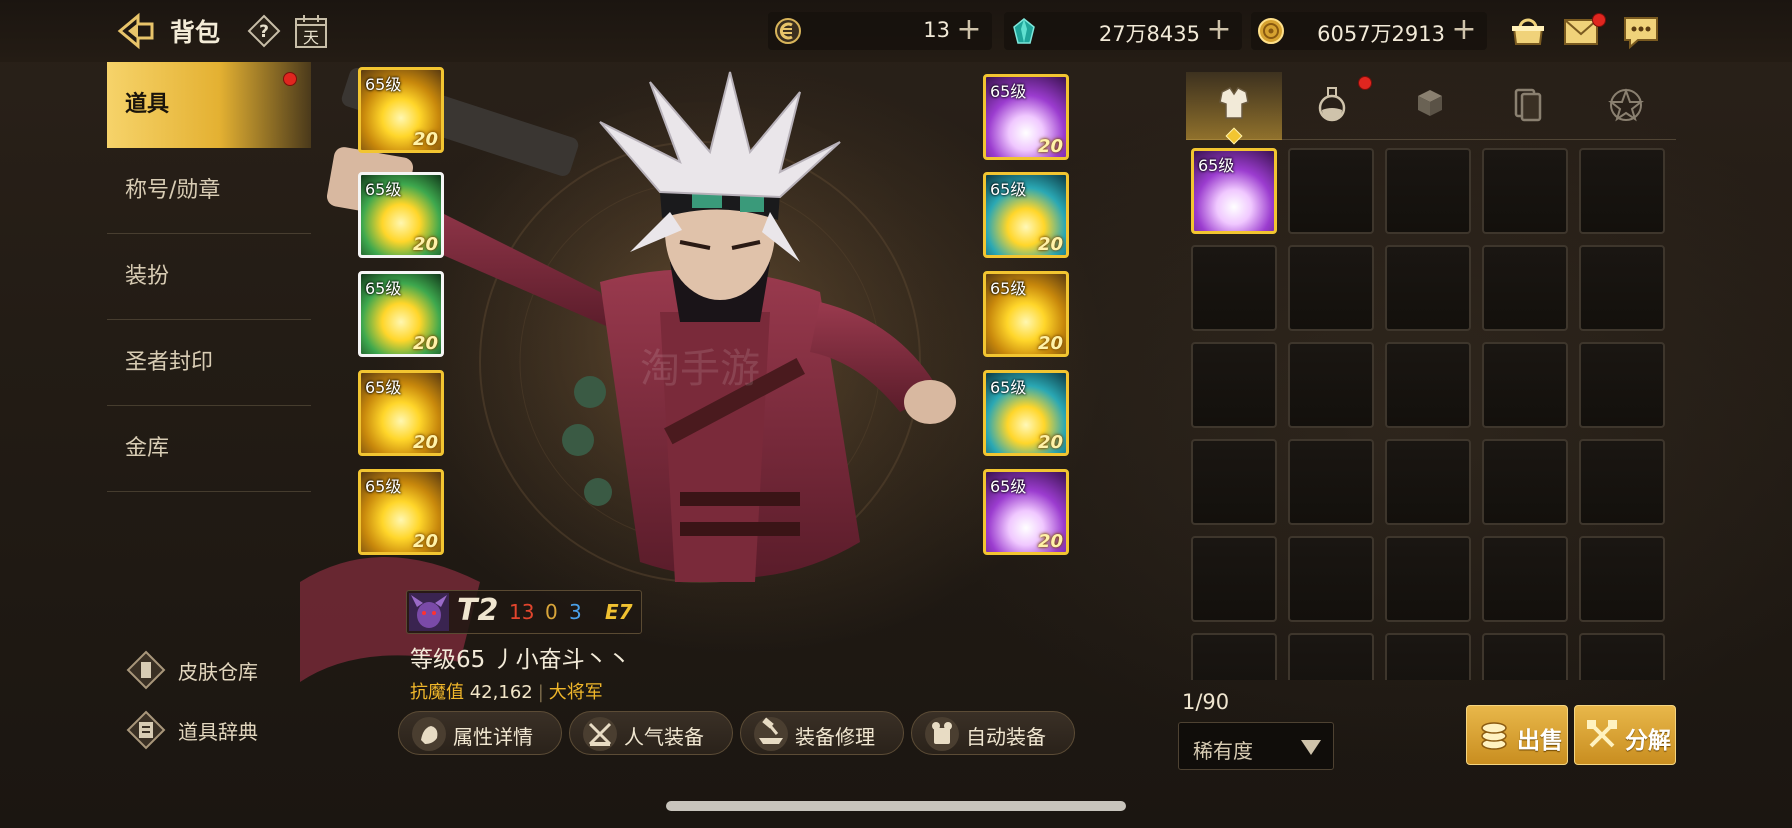 Image resolution: width=1792 pixels, height=828 pixels. Describe the element at coordinates (1234, 108) in the screenshot. I see `tab-equipment` at that location.